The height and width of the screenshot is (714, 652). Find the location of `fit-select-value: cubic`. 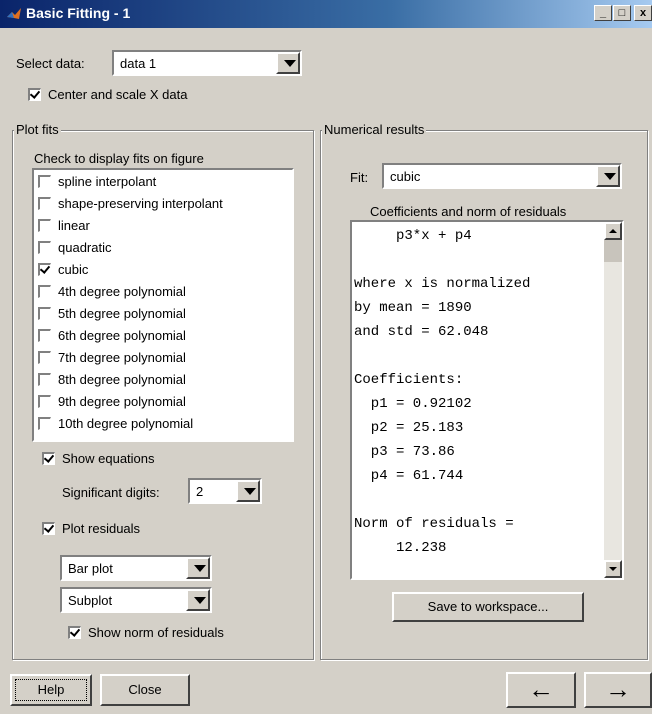

fit-select-value: cubic is located at coordinates (405, 176).